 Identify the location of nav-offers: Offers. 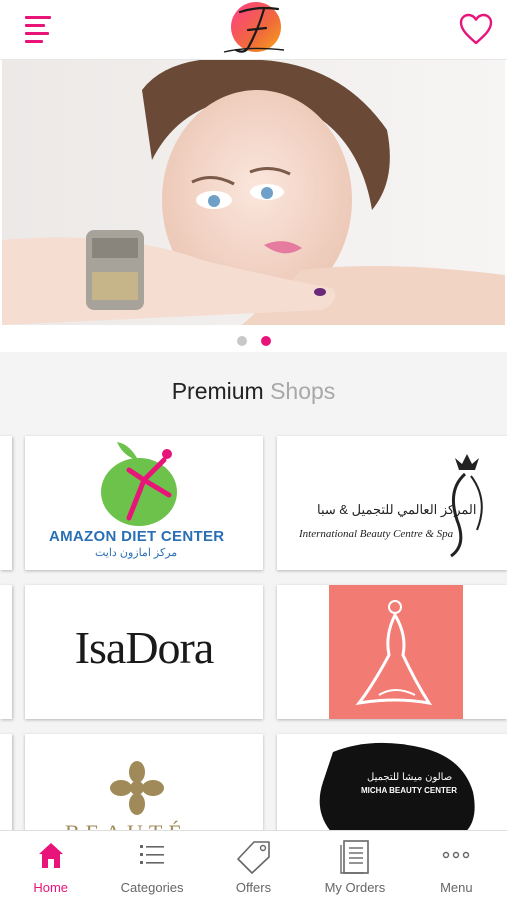
(253, 865).